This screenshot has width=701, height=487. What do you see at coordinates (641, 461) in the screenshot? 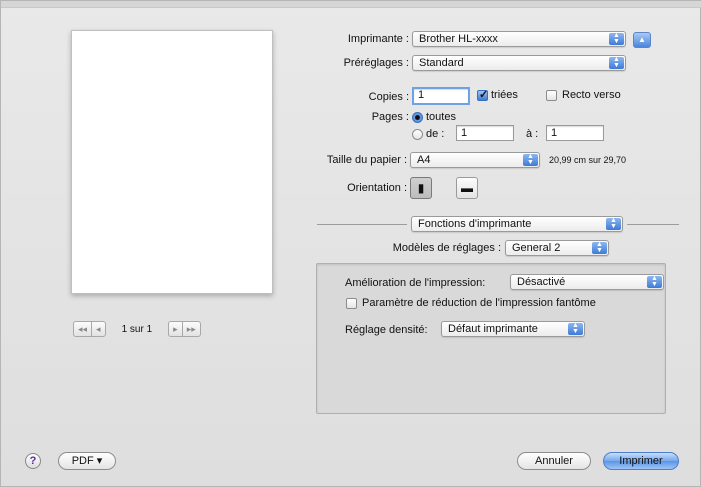
I see `print-button: Imprimer` at bounding box center [641, 461].